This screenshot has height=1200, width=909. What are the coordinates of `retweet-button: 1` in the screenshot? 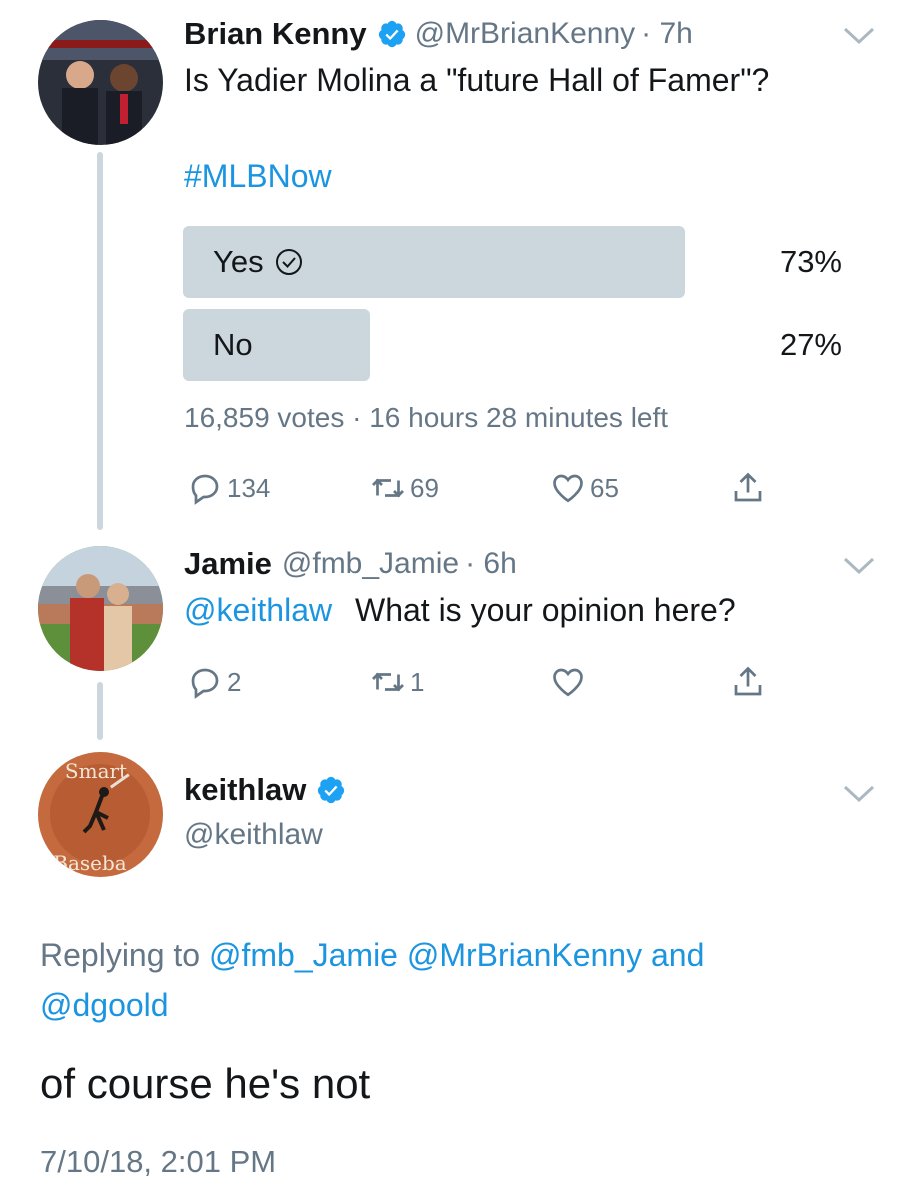 It's located at (397, 682).